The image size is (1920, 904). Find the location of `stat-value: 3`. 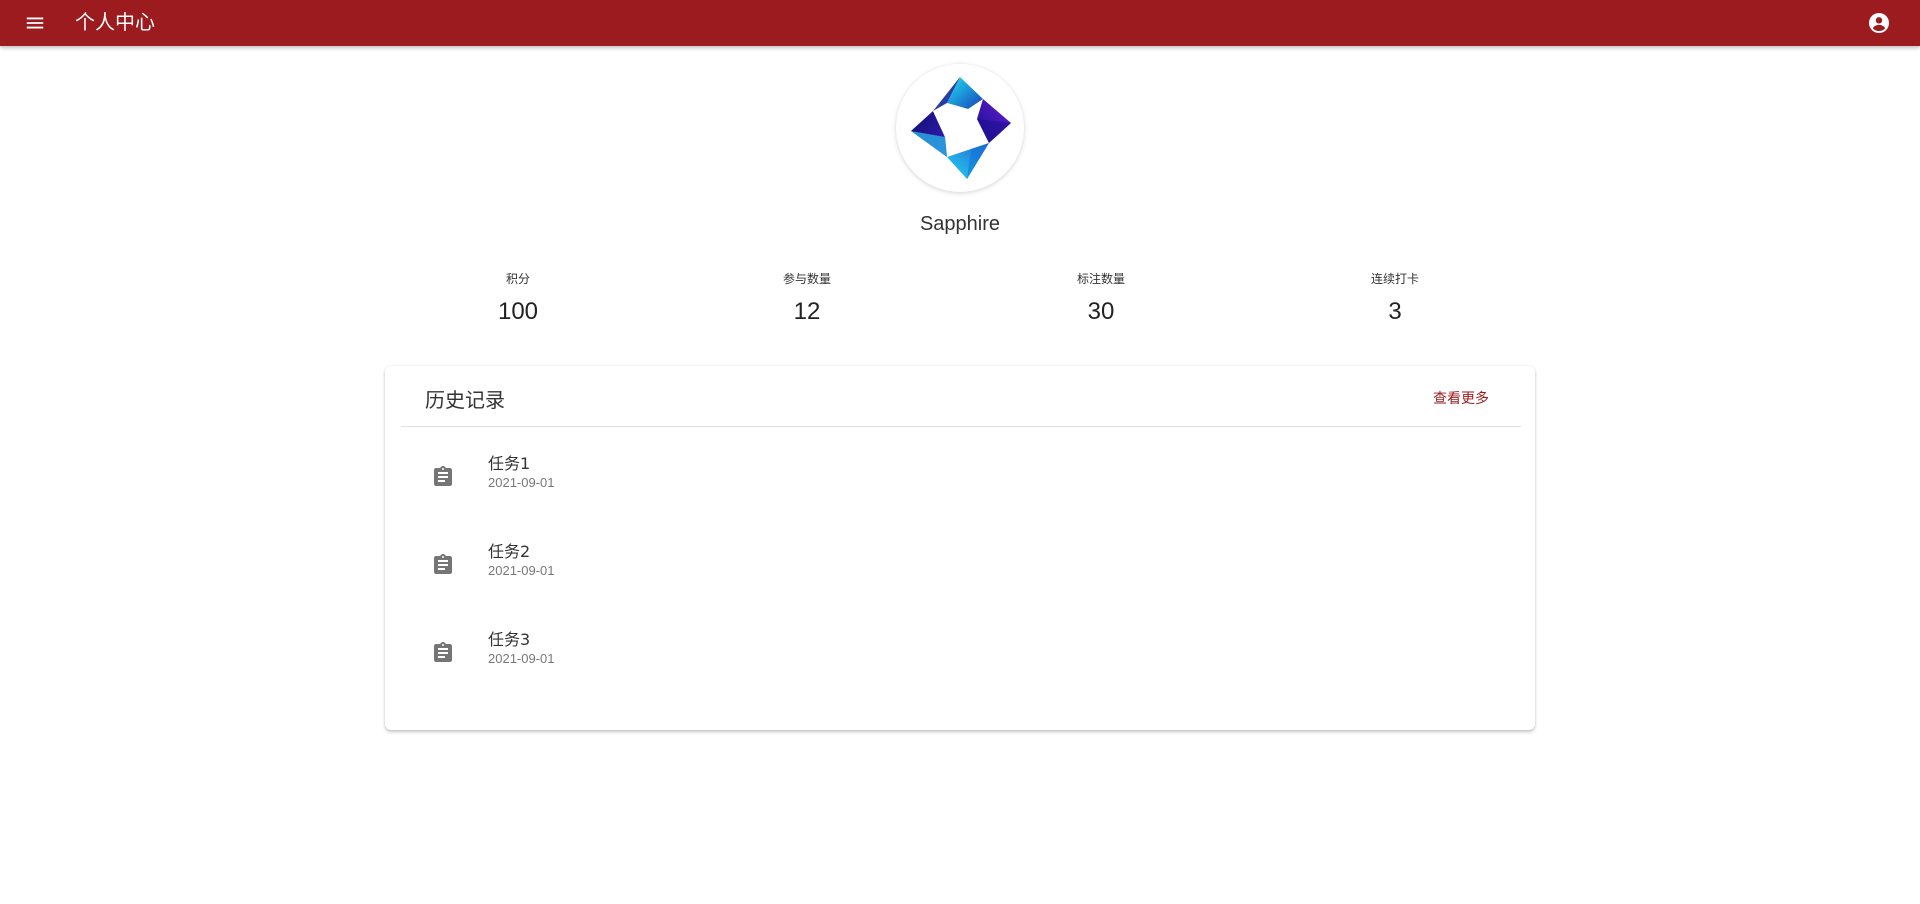

stat-value: 3 is located at coordinates (1395, 311).